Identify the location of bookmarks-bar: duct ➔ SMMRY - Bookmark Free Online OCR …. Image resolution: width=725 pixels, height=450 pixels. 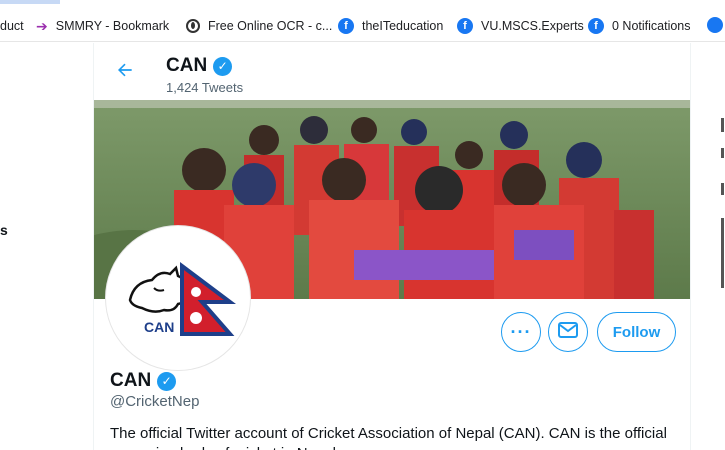
(362, 21).